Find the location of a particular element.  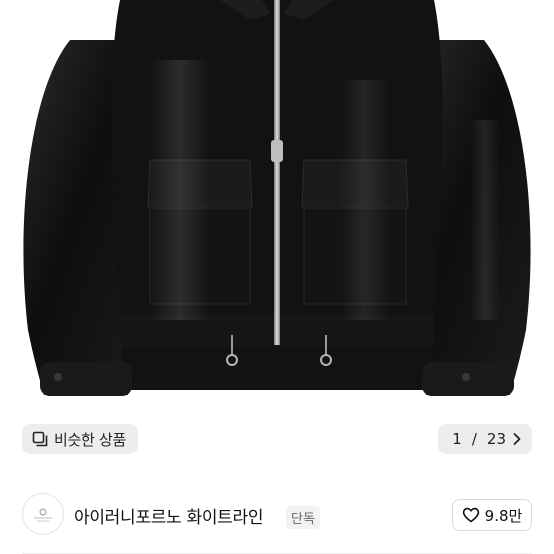

chevron-right-icon is located at coordinates (517, 439).